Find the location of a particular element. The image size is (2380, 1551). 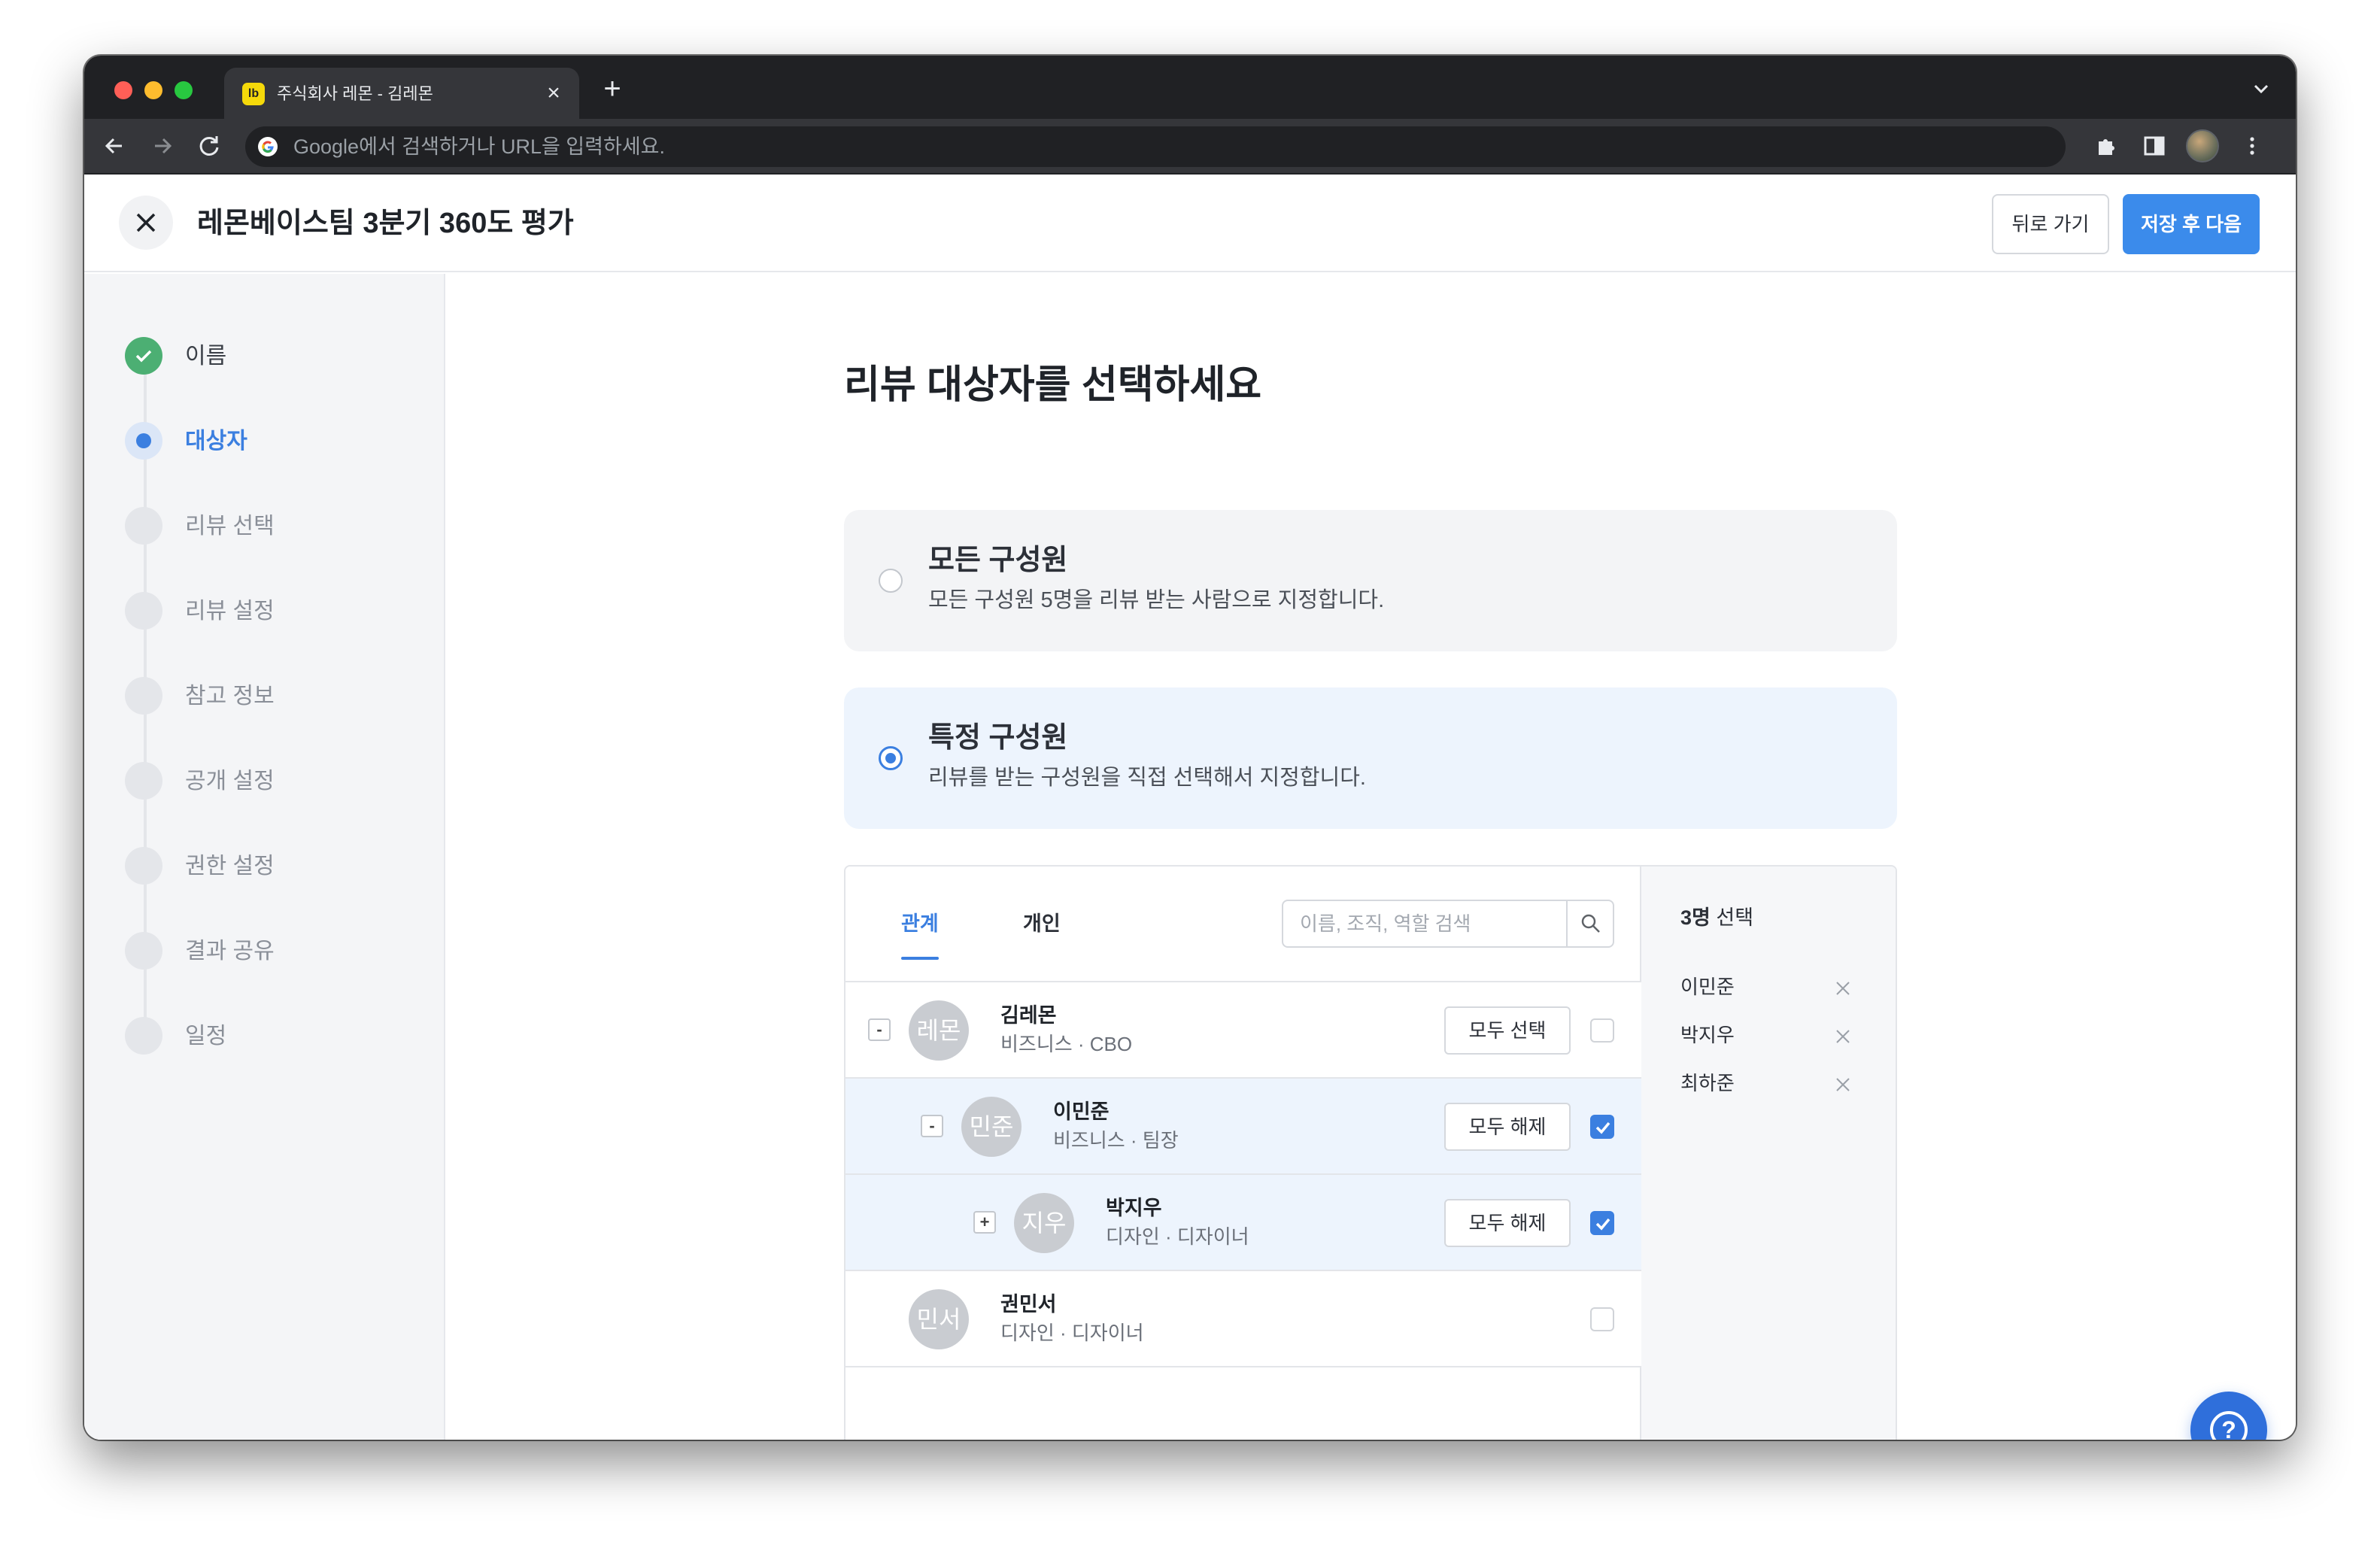

back-arrow-icon is located at coordinates (114, 146).